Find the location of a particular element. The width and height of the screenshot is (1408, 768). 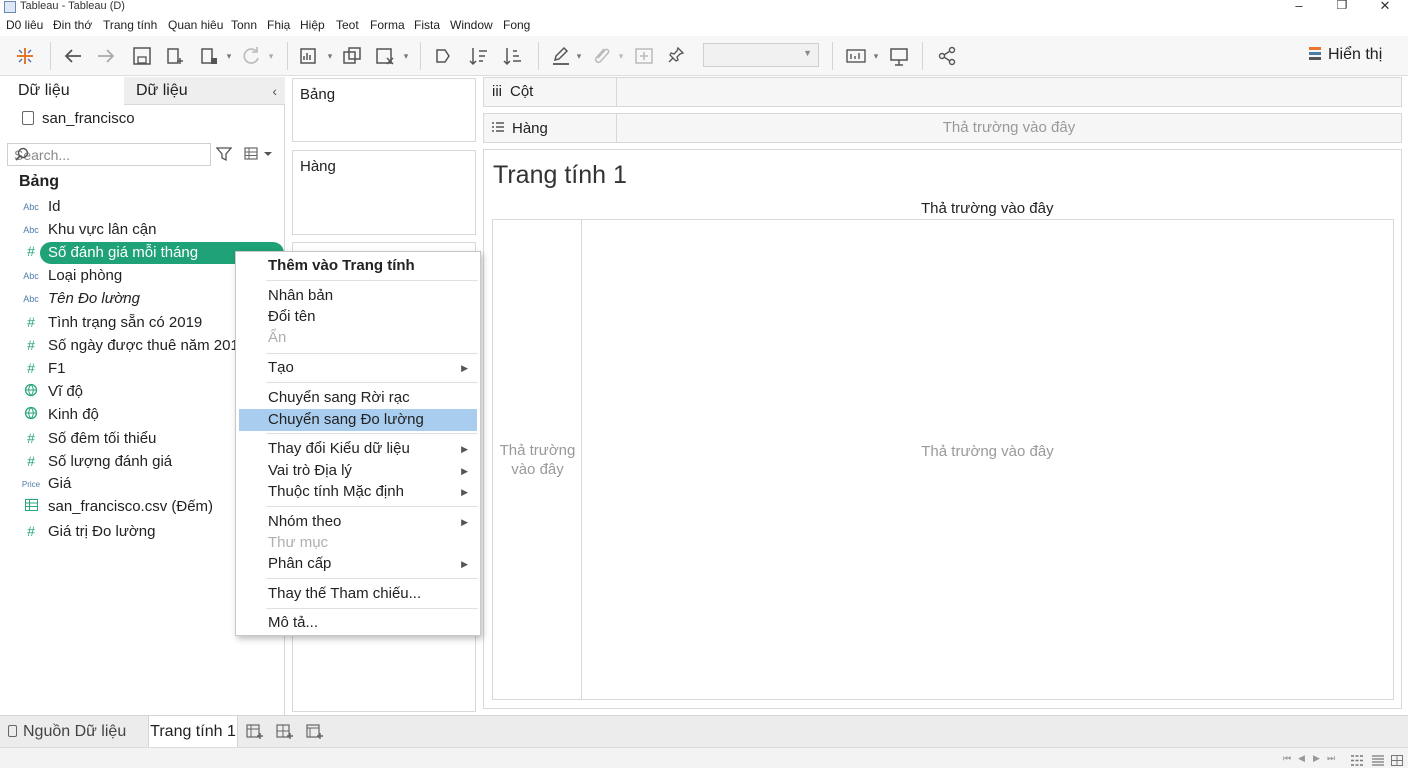

filters-shelf: Hàng is located at coordinates (384, 192).